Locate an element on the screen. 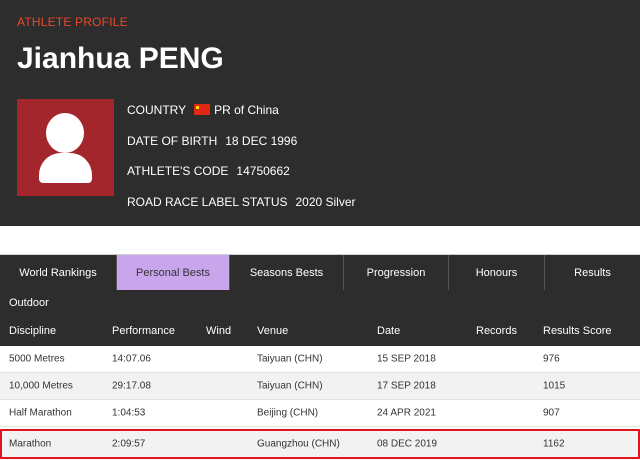 Image resolution: width=640 pixels, height=460 pixels. road-label: ROAD RACE LABEL STATUS is located at coordinates (207, 202).